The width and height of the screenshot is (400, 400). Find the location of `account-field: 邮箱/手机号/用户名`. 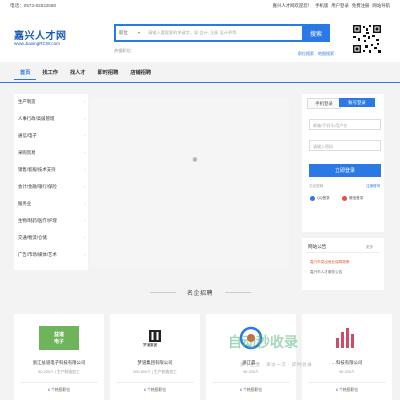

account-field: 邮箱/手机号/用户名 is located at coordinates (345, 124).